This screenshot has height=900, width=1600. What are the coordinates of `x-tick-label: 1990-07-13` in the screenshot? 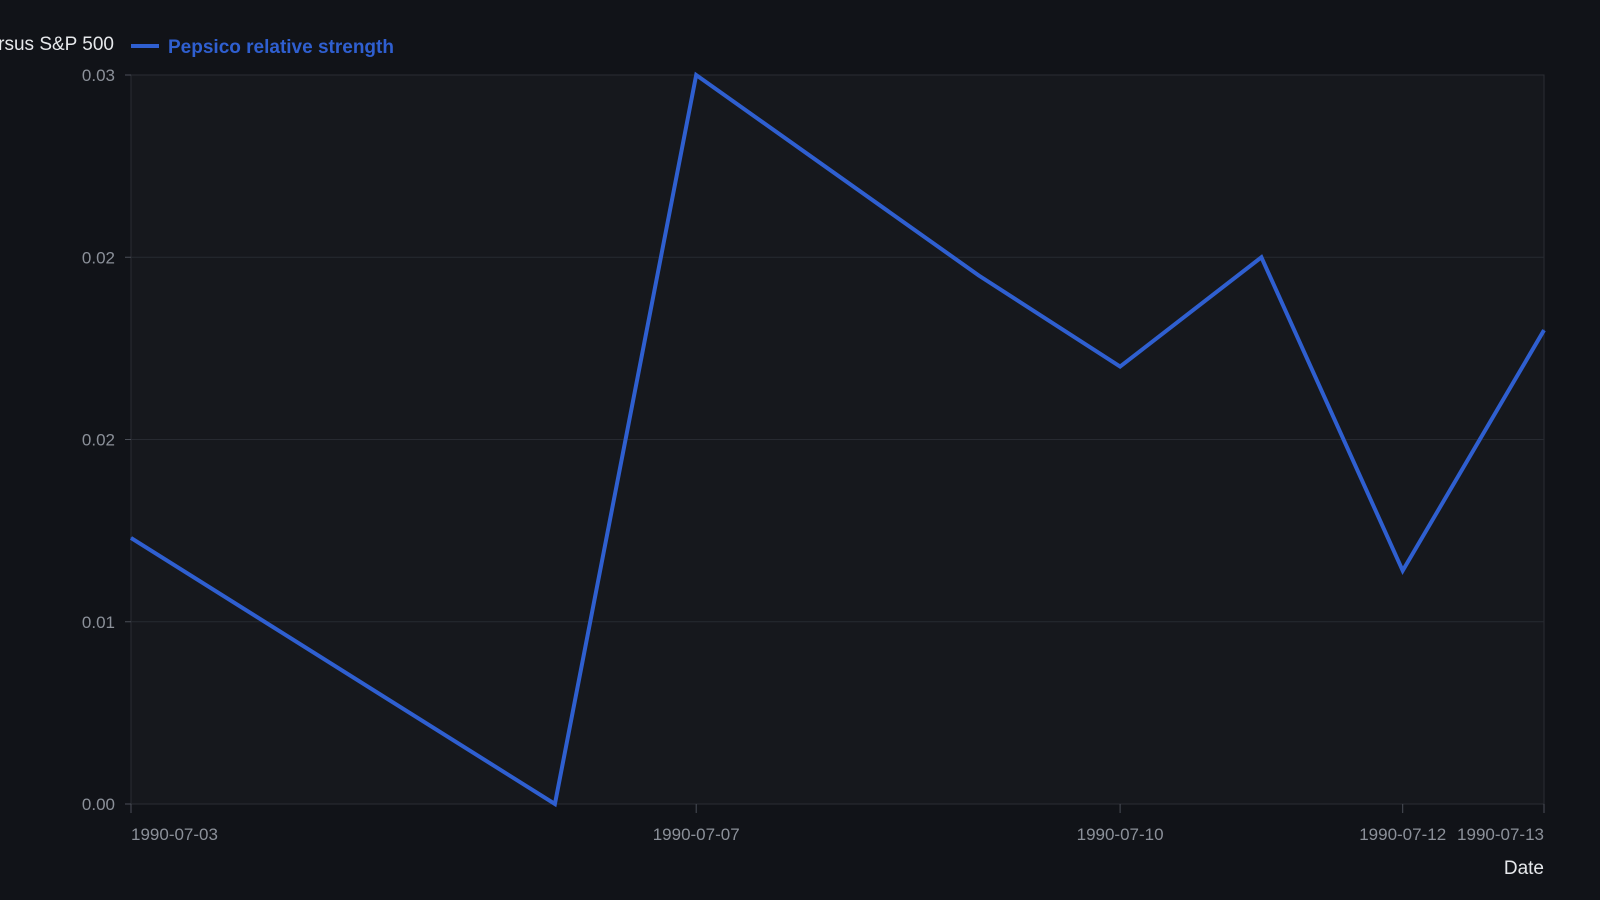 It's located at (1500, 834).